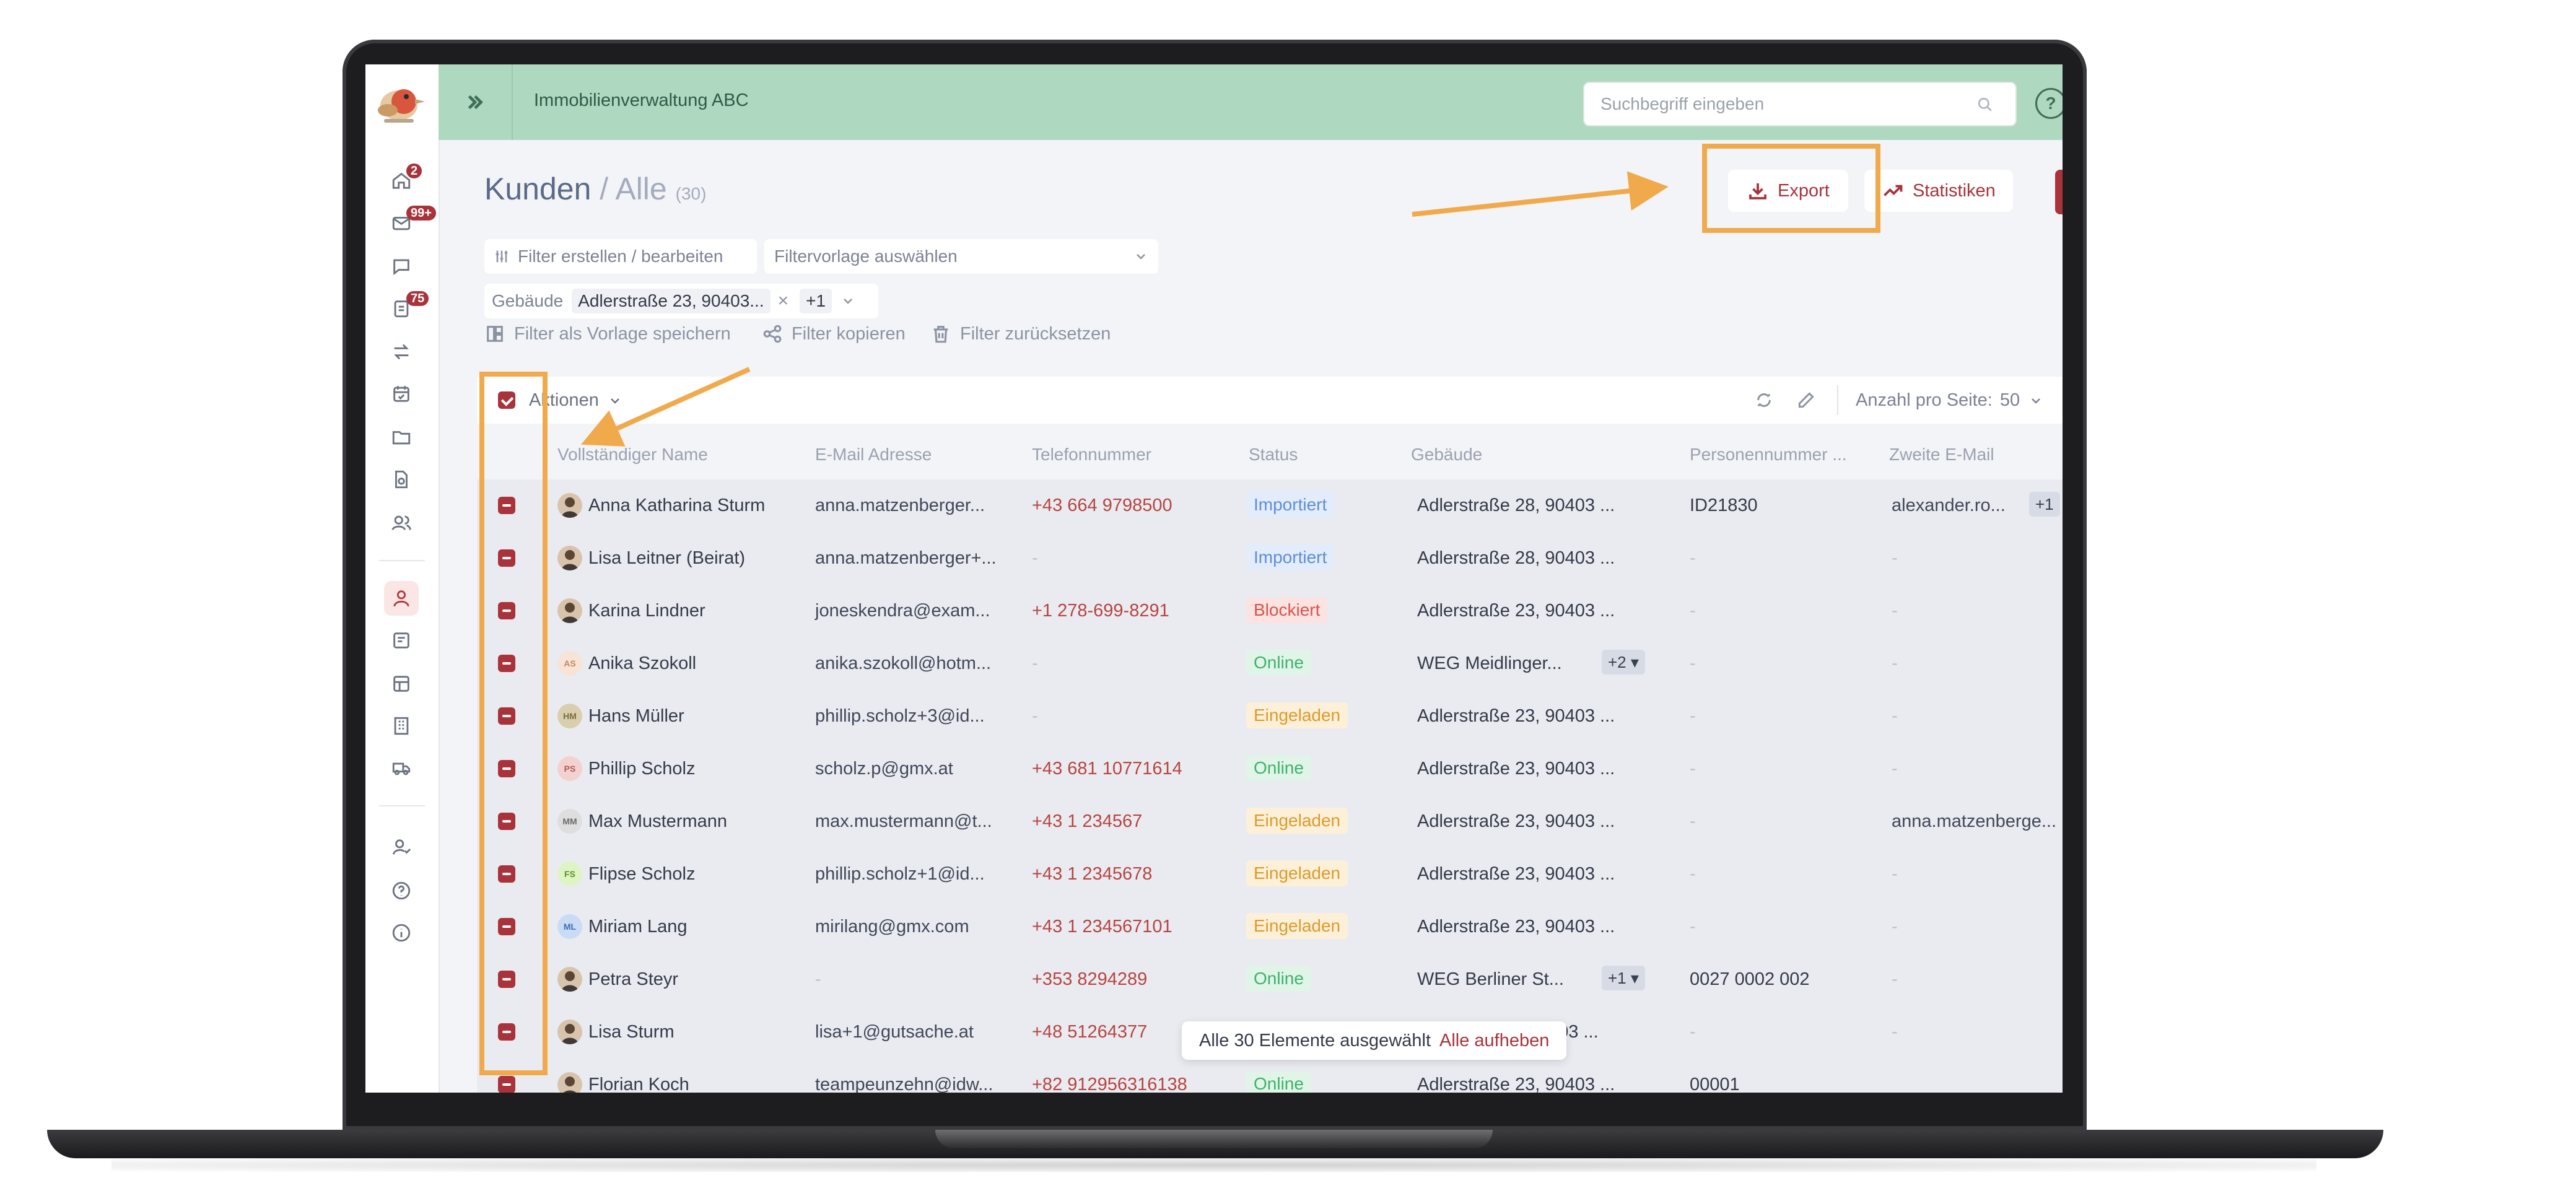 This screenshot has width=2576, height=1188. Describe the element at coordinates (1446, 455) in the screenshot. I see `column-header: Gebäude` at that location.